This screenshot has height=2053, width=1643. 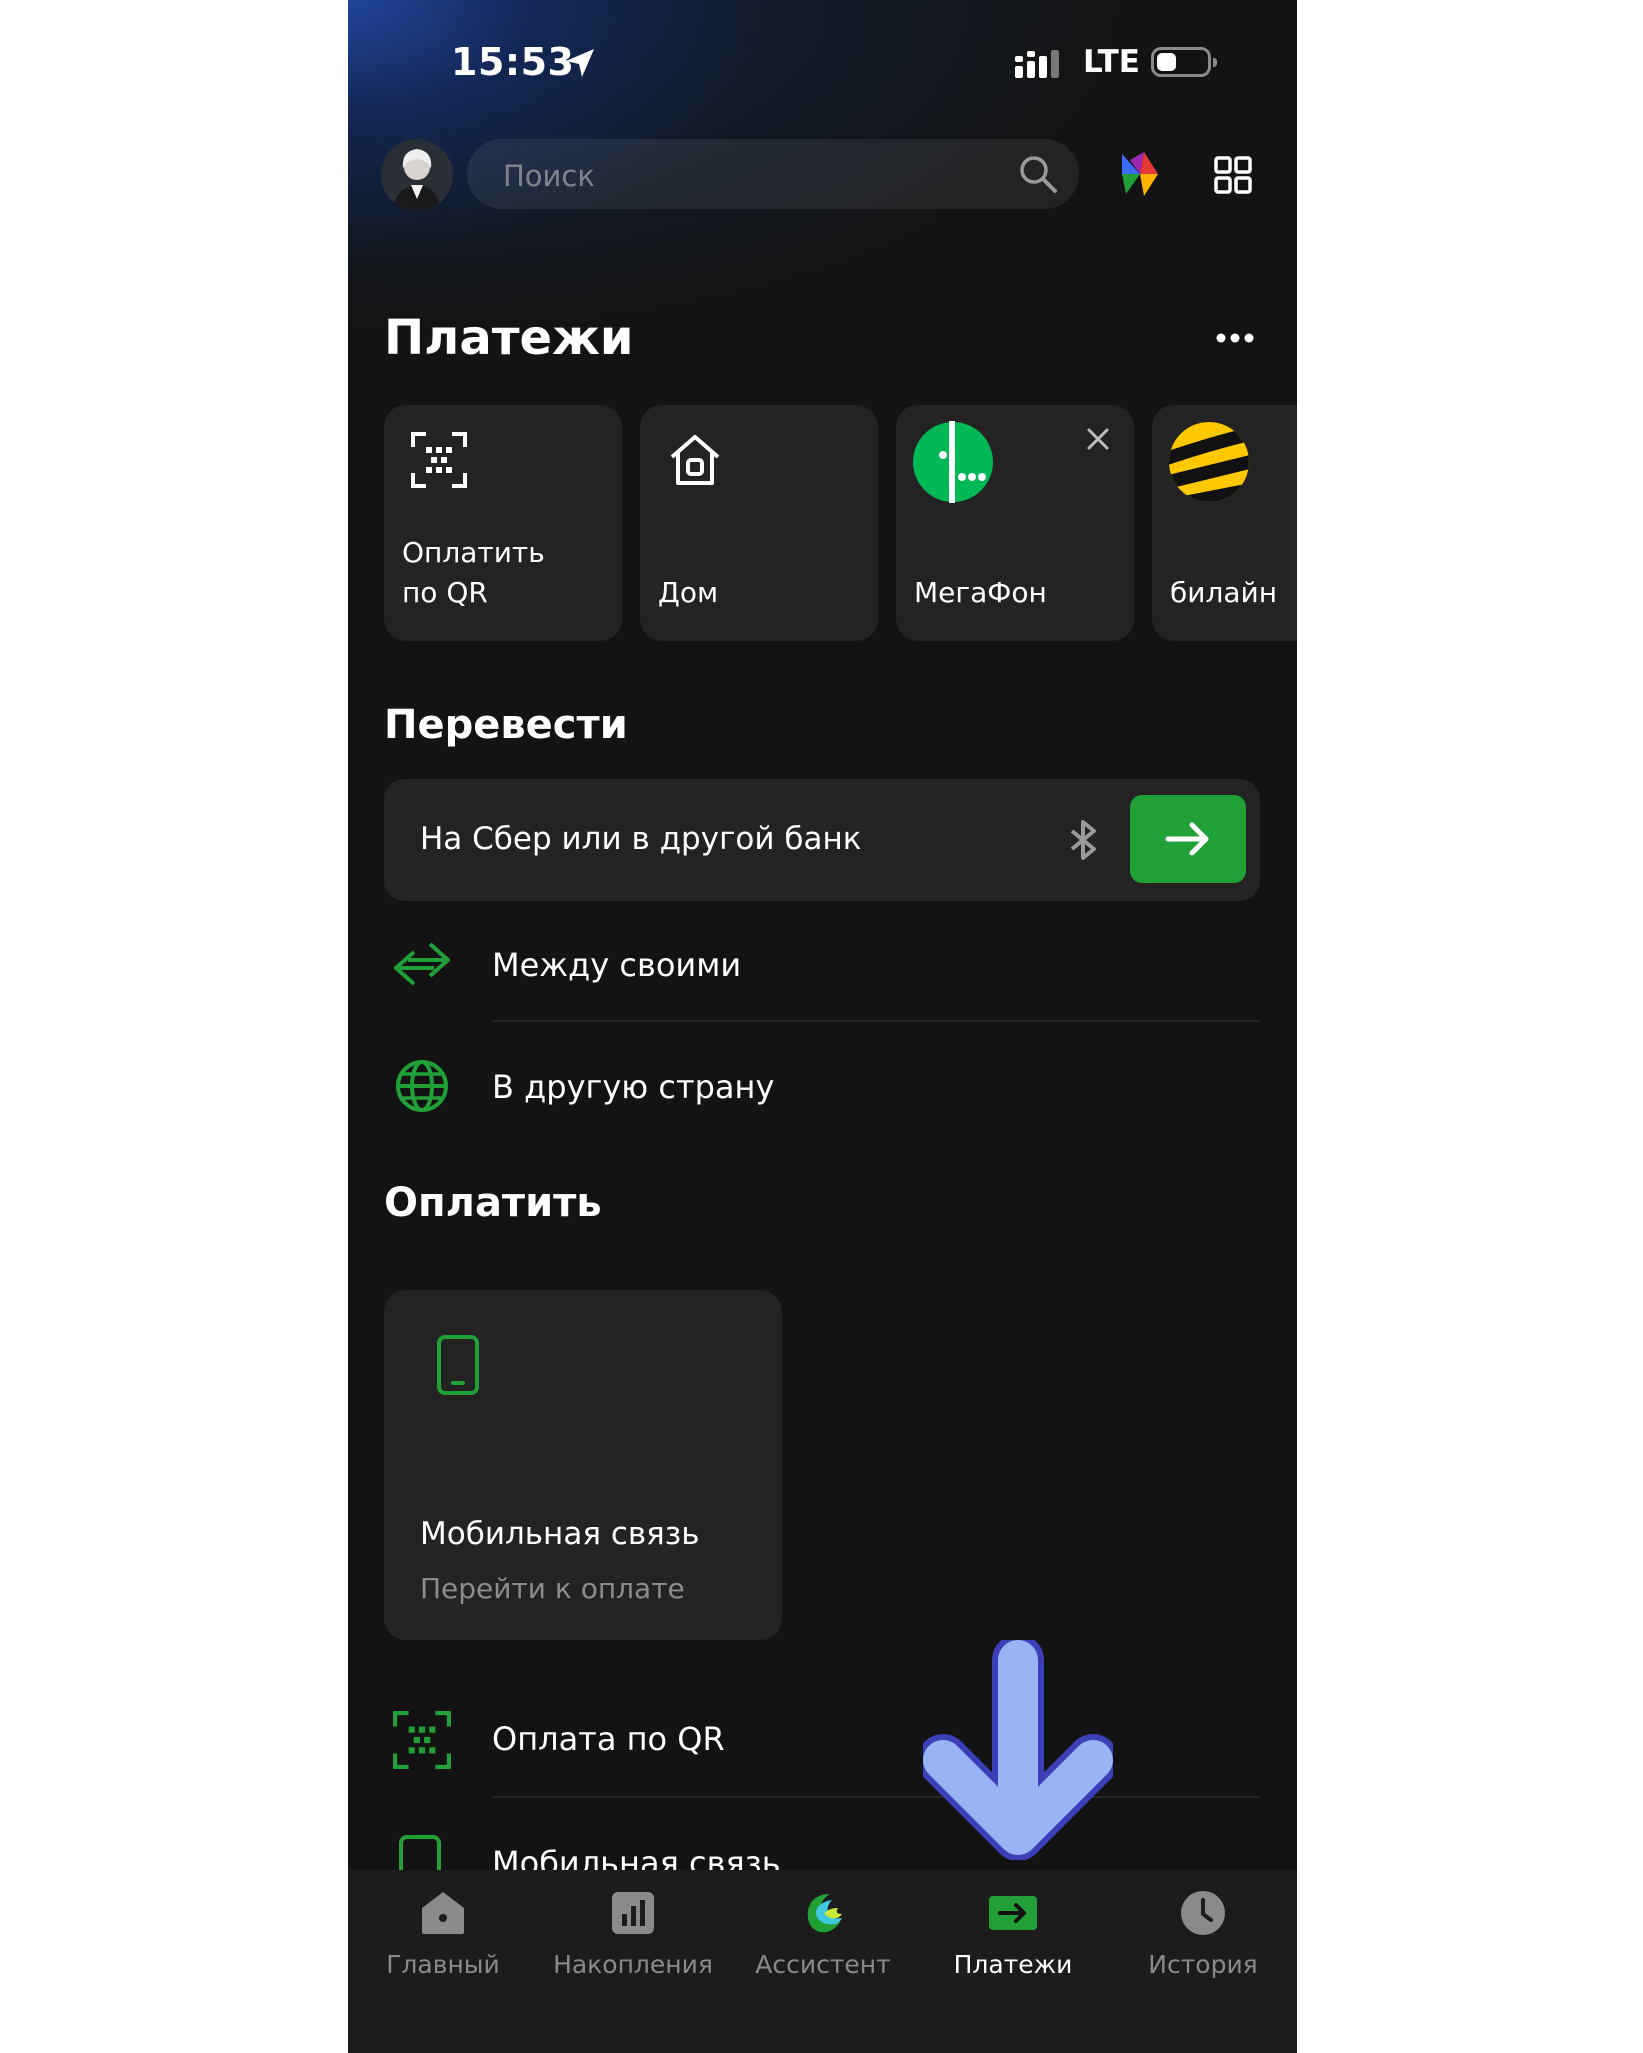 I want to click on chart-icon, so click(x=633, y=1913).